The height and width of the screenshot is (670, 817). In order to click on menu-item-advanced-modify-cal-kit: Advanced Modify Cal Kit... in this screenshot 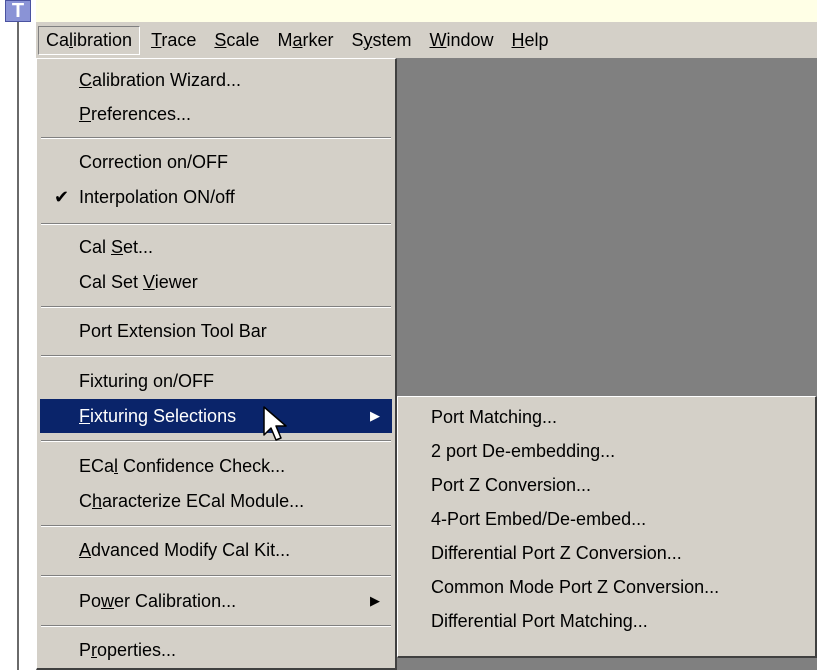, I will do `click(216, 550)`.